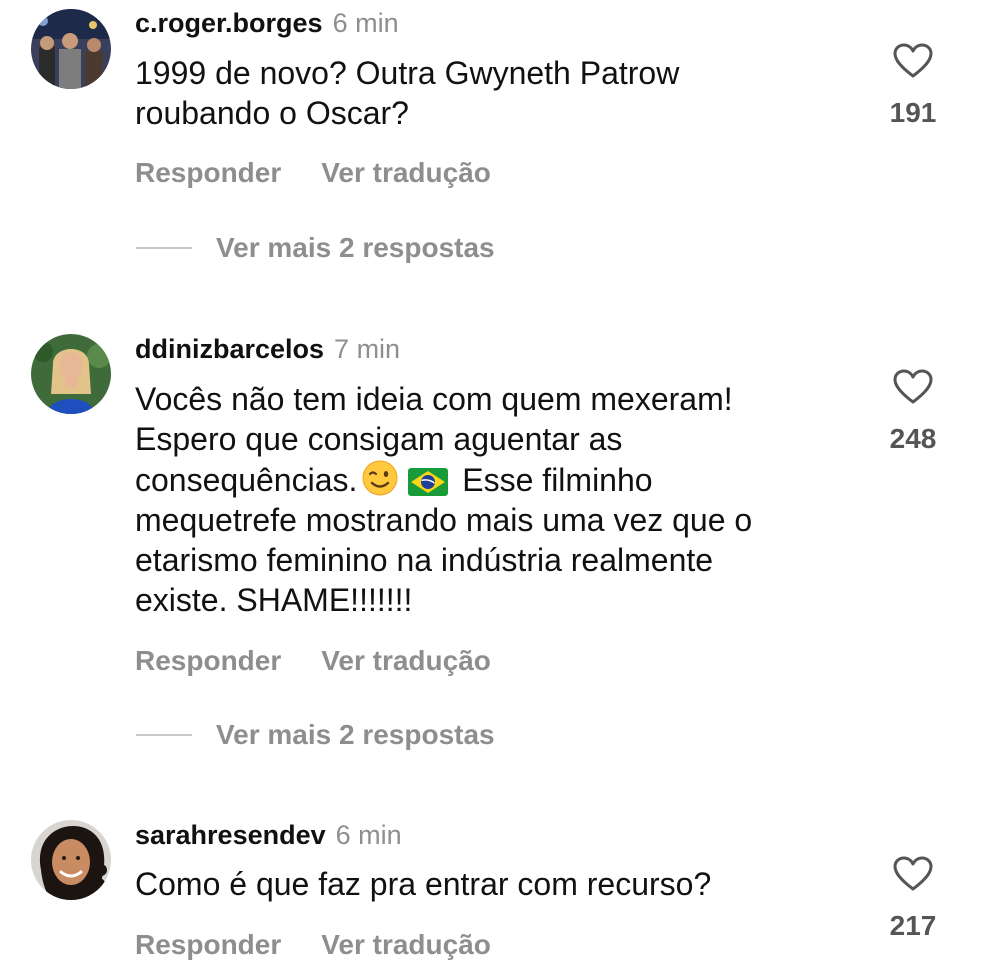 This screenshot has width=984, height=962. I want to click on comment-username: c.roger.borges 6 min, so click(267, 23).